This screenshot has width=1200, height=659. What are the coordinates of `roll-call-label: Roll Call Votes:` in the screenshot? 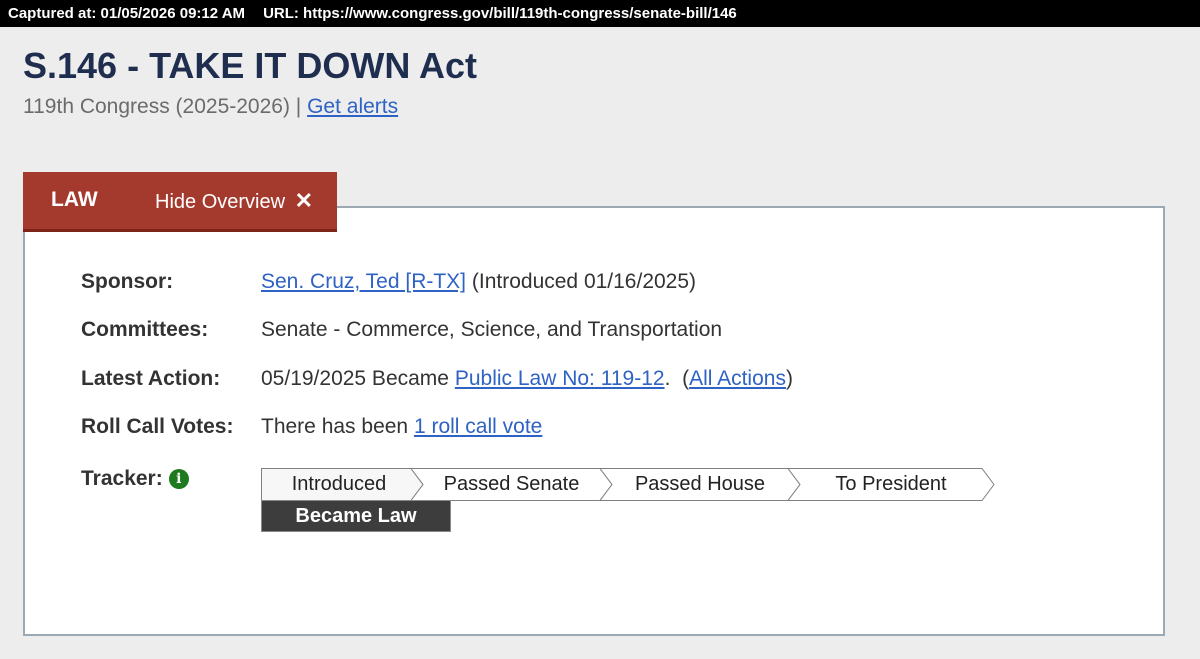 It's located at (157, 426).